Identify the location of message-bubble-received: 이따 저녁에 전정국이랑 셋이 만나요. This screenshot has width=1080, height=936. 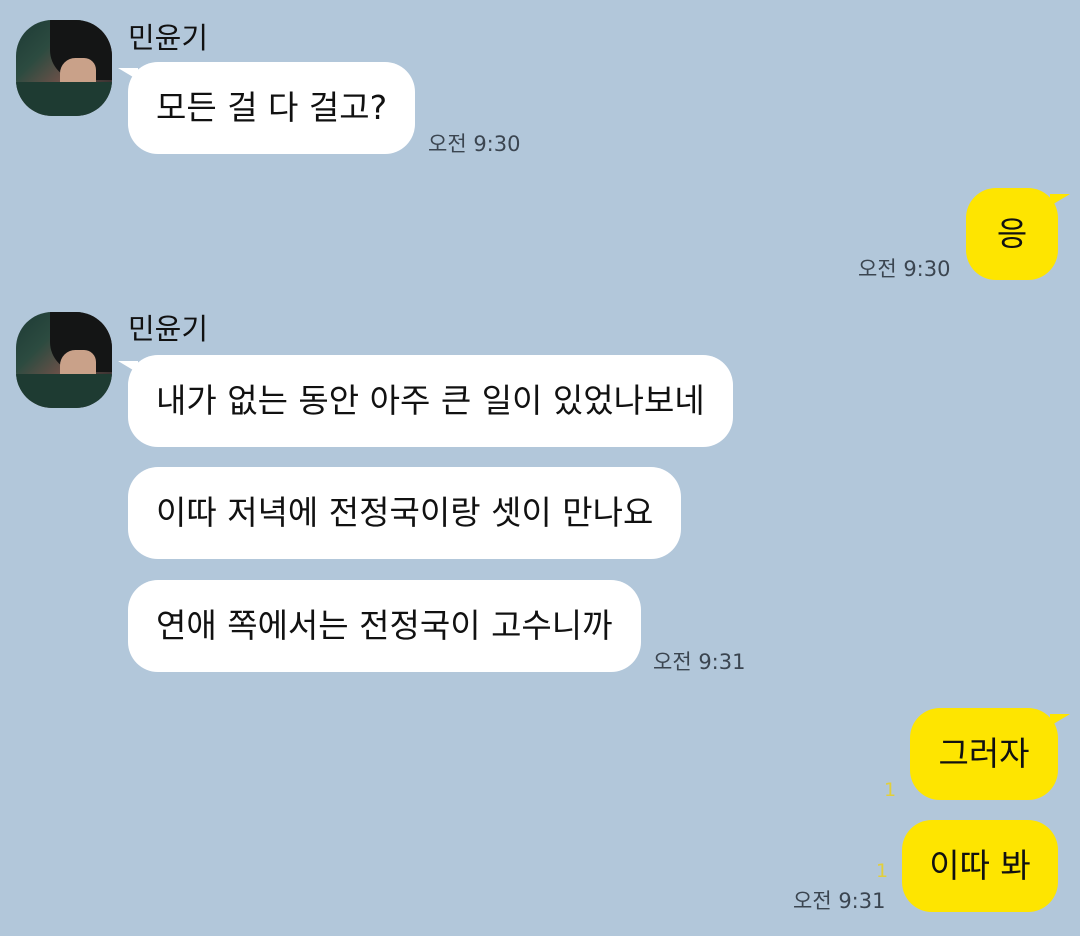
(405, 513).